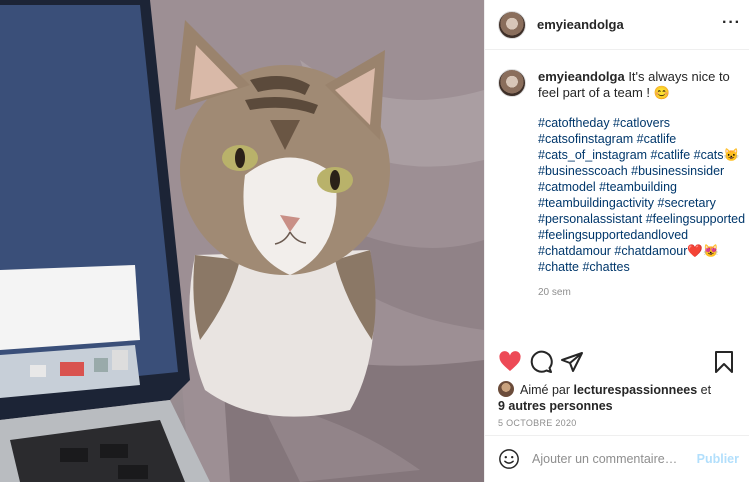 This screenshot has width=749, height=482. I want to click on author-avatar, so click(512, 24).